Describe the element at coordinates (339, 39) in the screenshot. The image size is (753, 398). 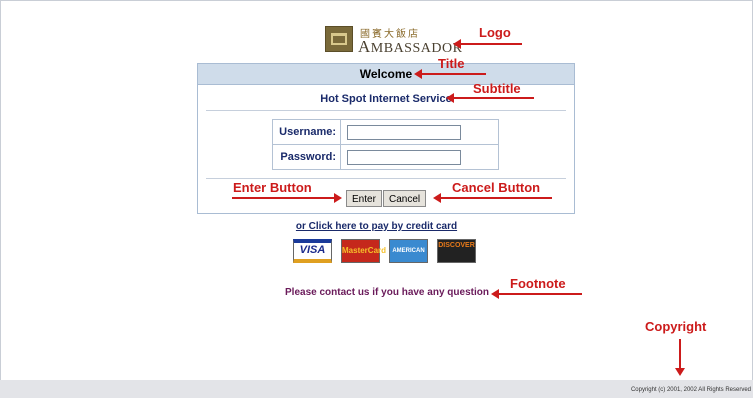
I see `logo-emblem-icon` at that location.